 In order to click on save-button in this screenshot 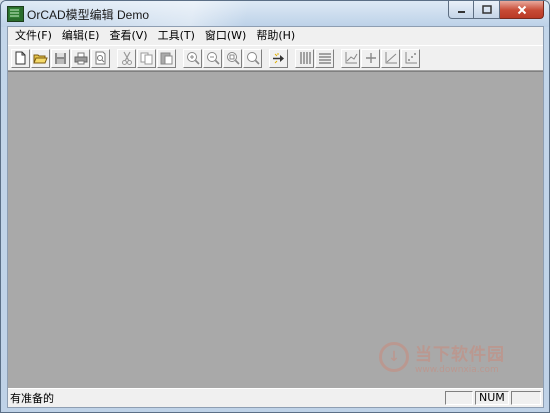, I will do `click(60, 58)`.